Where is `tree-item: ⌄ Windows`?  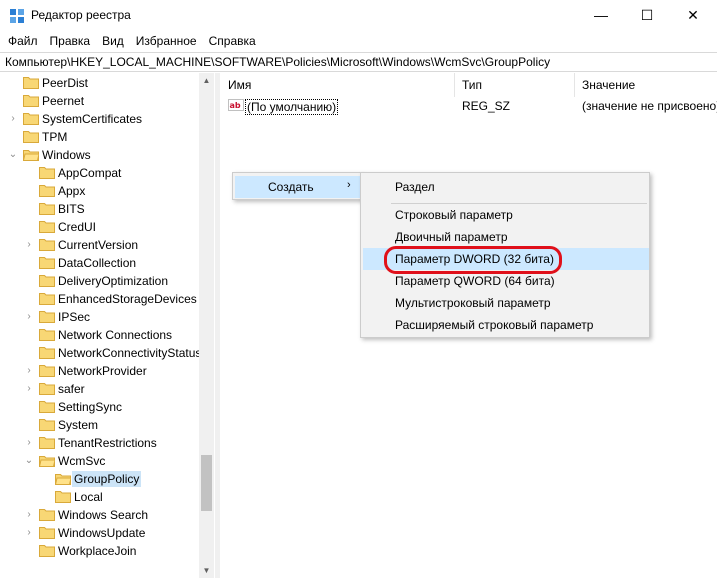
tree-item: ⌄ Windows is located at coordinates (100, 155).